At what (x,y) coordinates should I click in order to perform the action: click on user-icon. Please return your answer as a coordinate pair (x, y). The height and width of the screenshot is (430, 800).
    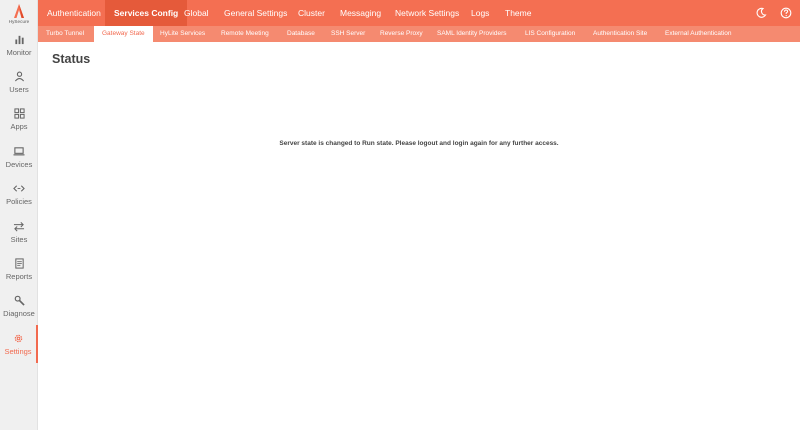
    Looking at the image, I should click on (19, 76).